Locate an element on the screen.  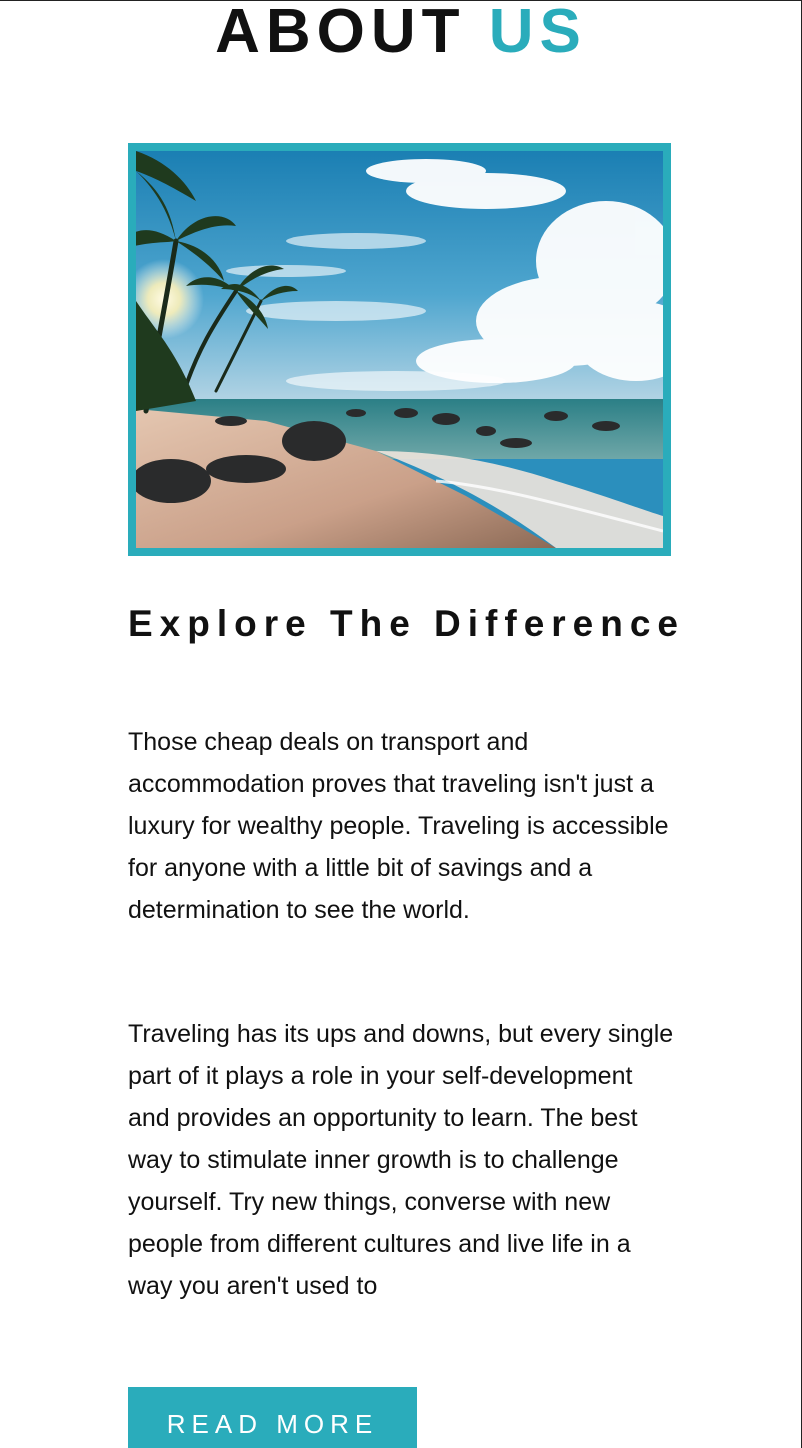
section-title-main: ABOUT is located at coordinates (340, 33).